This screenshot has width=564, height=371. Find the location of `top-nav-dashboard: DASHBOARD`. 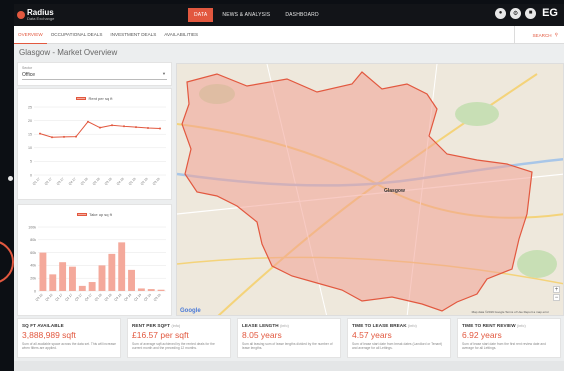

top-nav-dashboard: DASHBOARD is located at coordinates (301, 15).